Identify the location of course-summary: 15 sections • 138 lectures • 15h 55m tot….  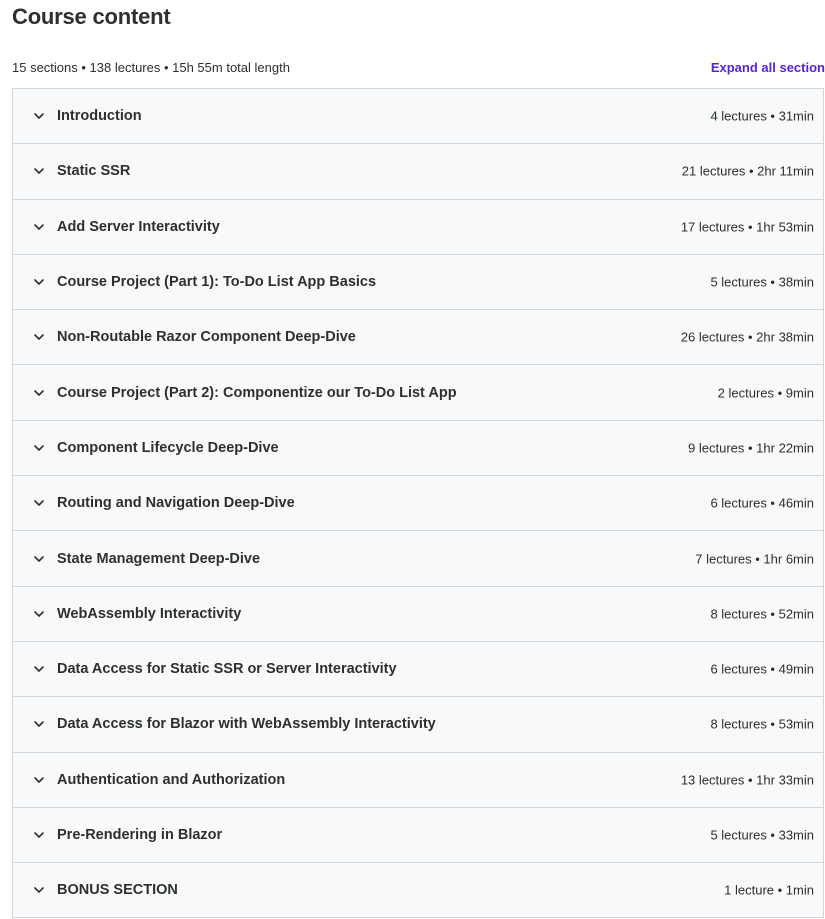
(151, 67).